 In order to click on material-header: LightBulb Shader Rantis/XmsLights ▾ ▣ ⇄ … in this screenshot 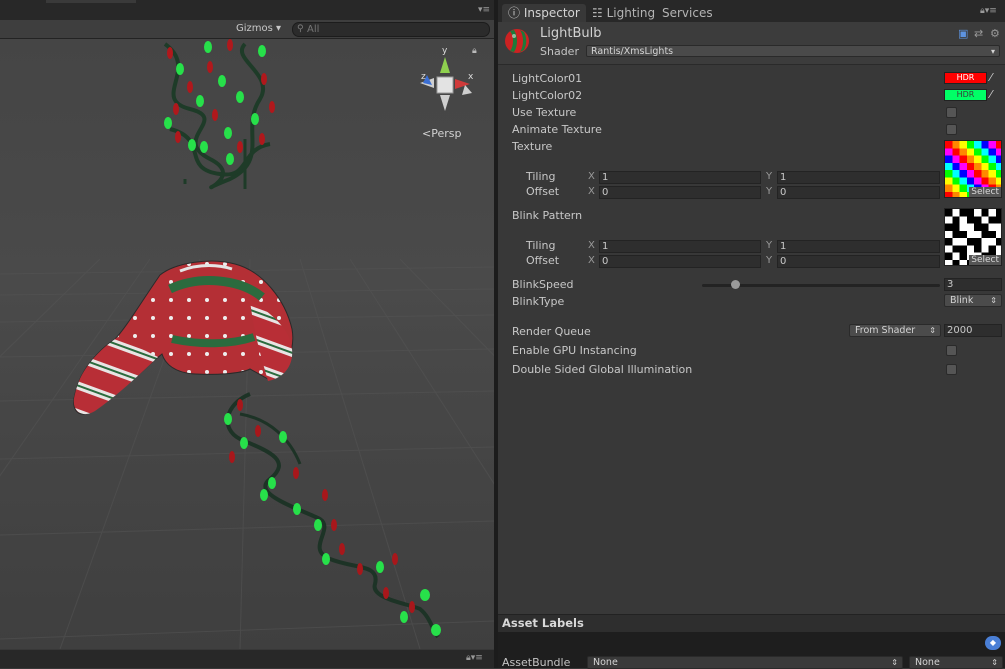, I will do `click(751, 43)`.